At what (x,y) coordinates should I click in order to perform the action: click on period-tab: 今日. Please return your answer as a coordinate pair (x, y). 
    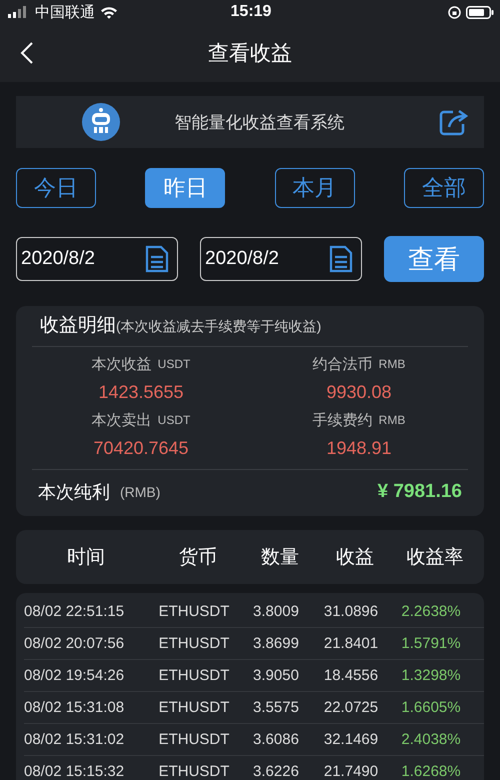
    Looking at the image, I should click on (56, 188).